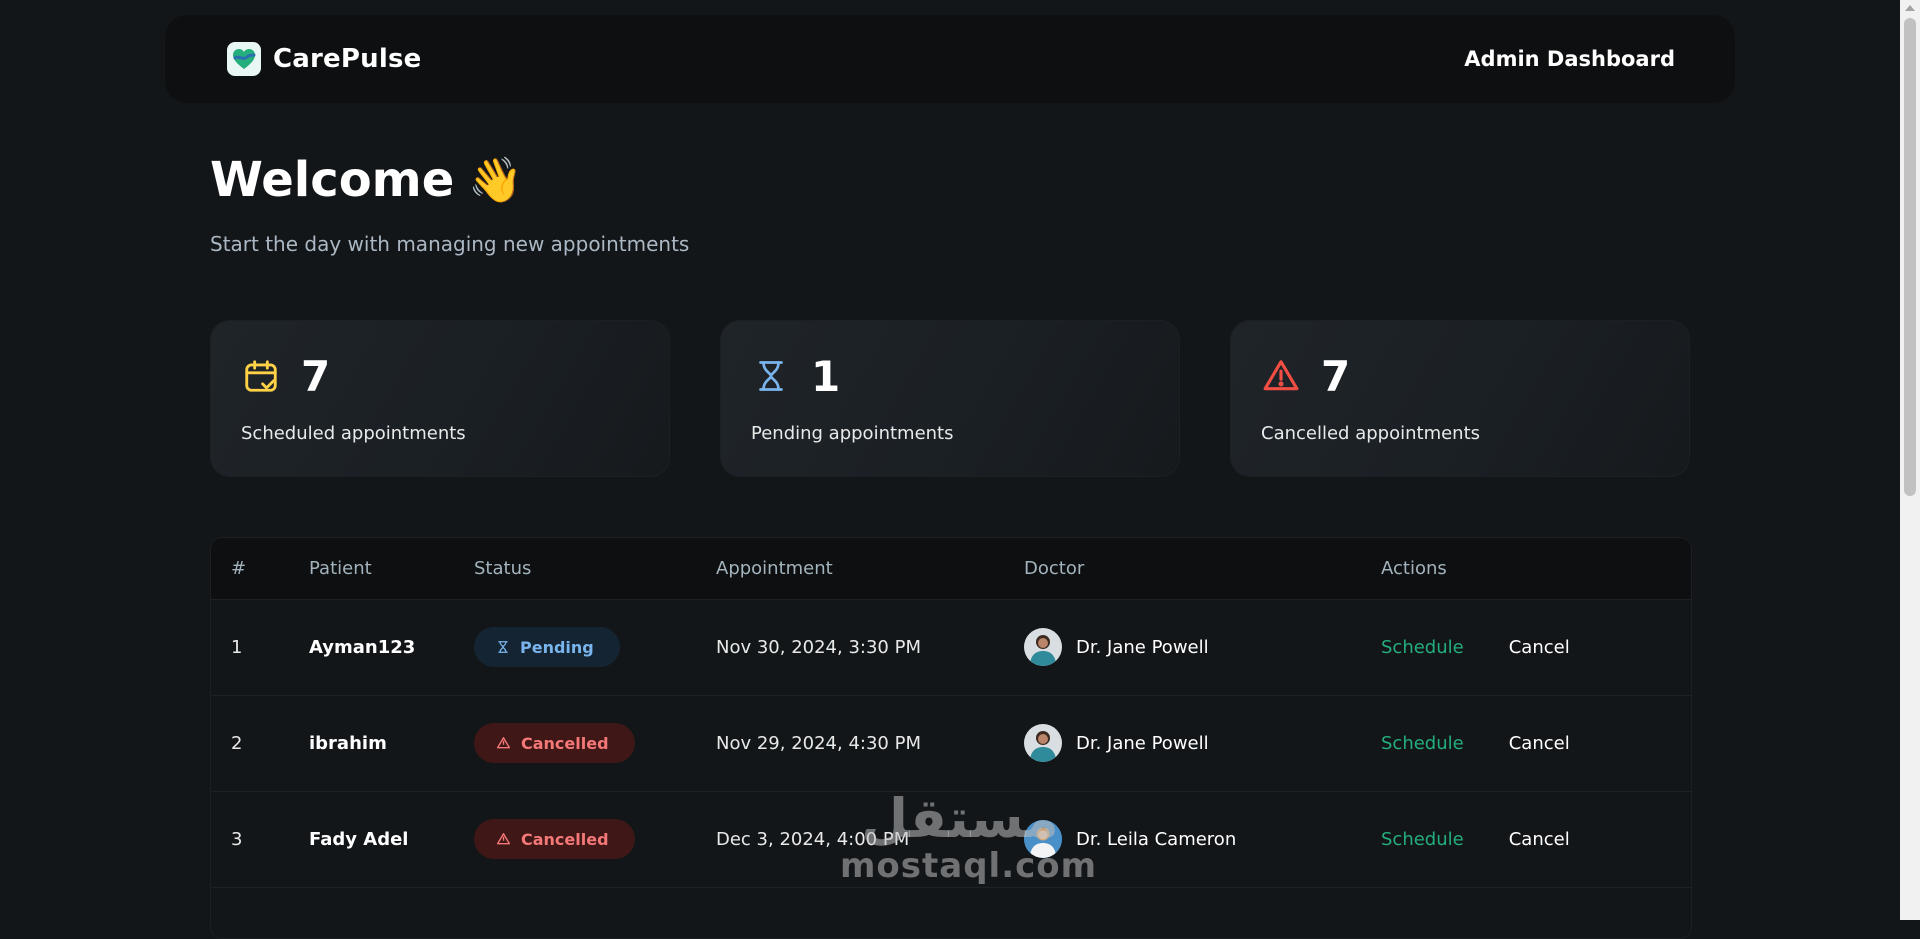 The image size is (1920, 939). I want to click on column-header-doctor: Doctor, so click(1054, 568).